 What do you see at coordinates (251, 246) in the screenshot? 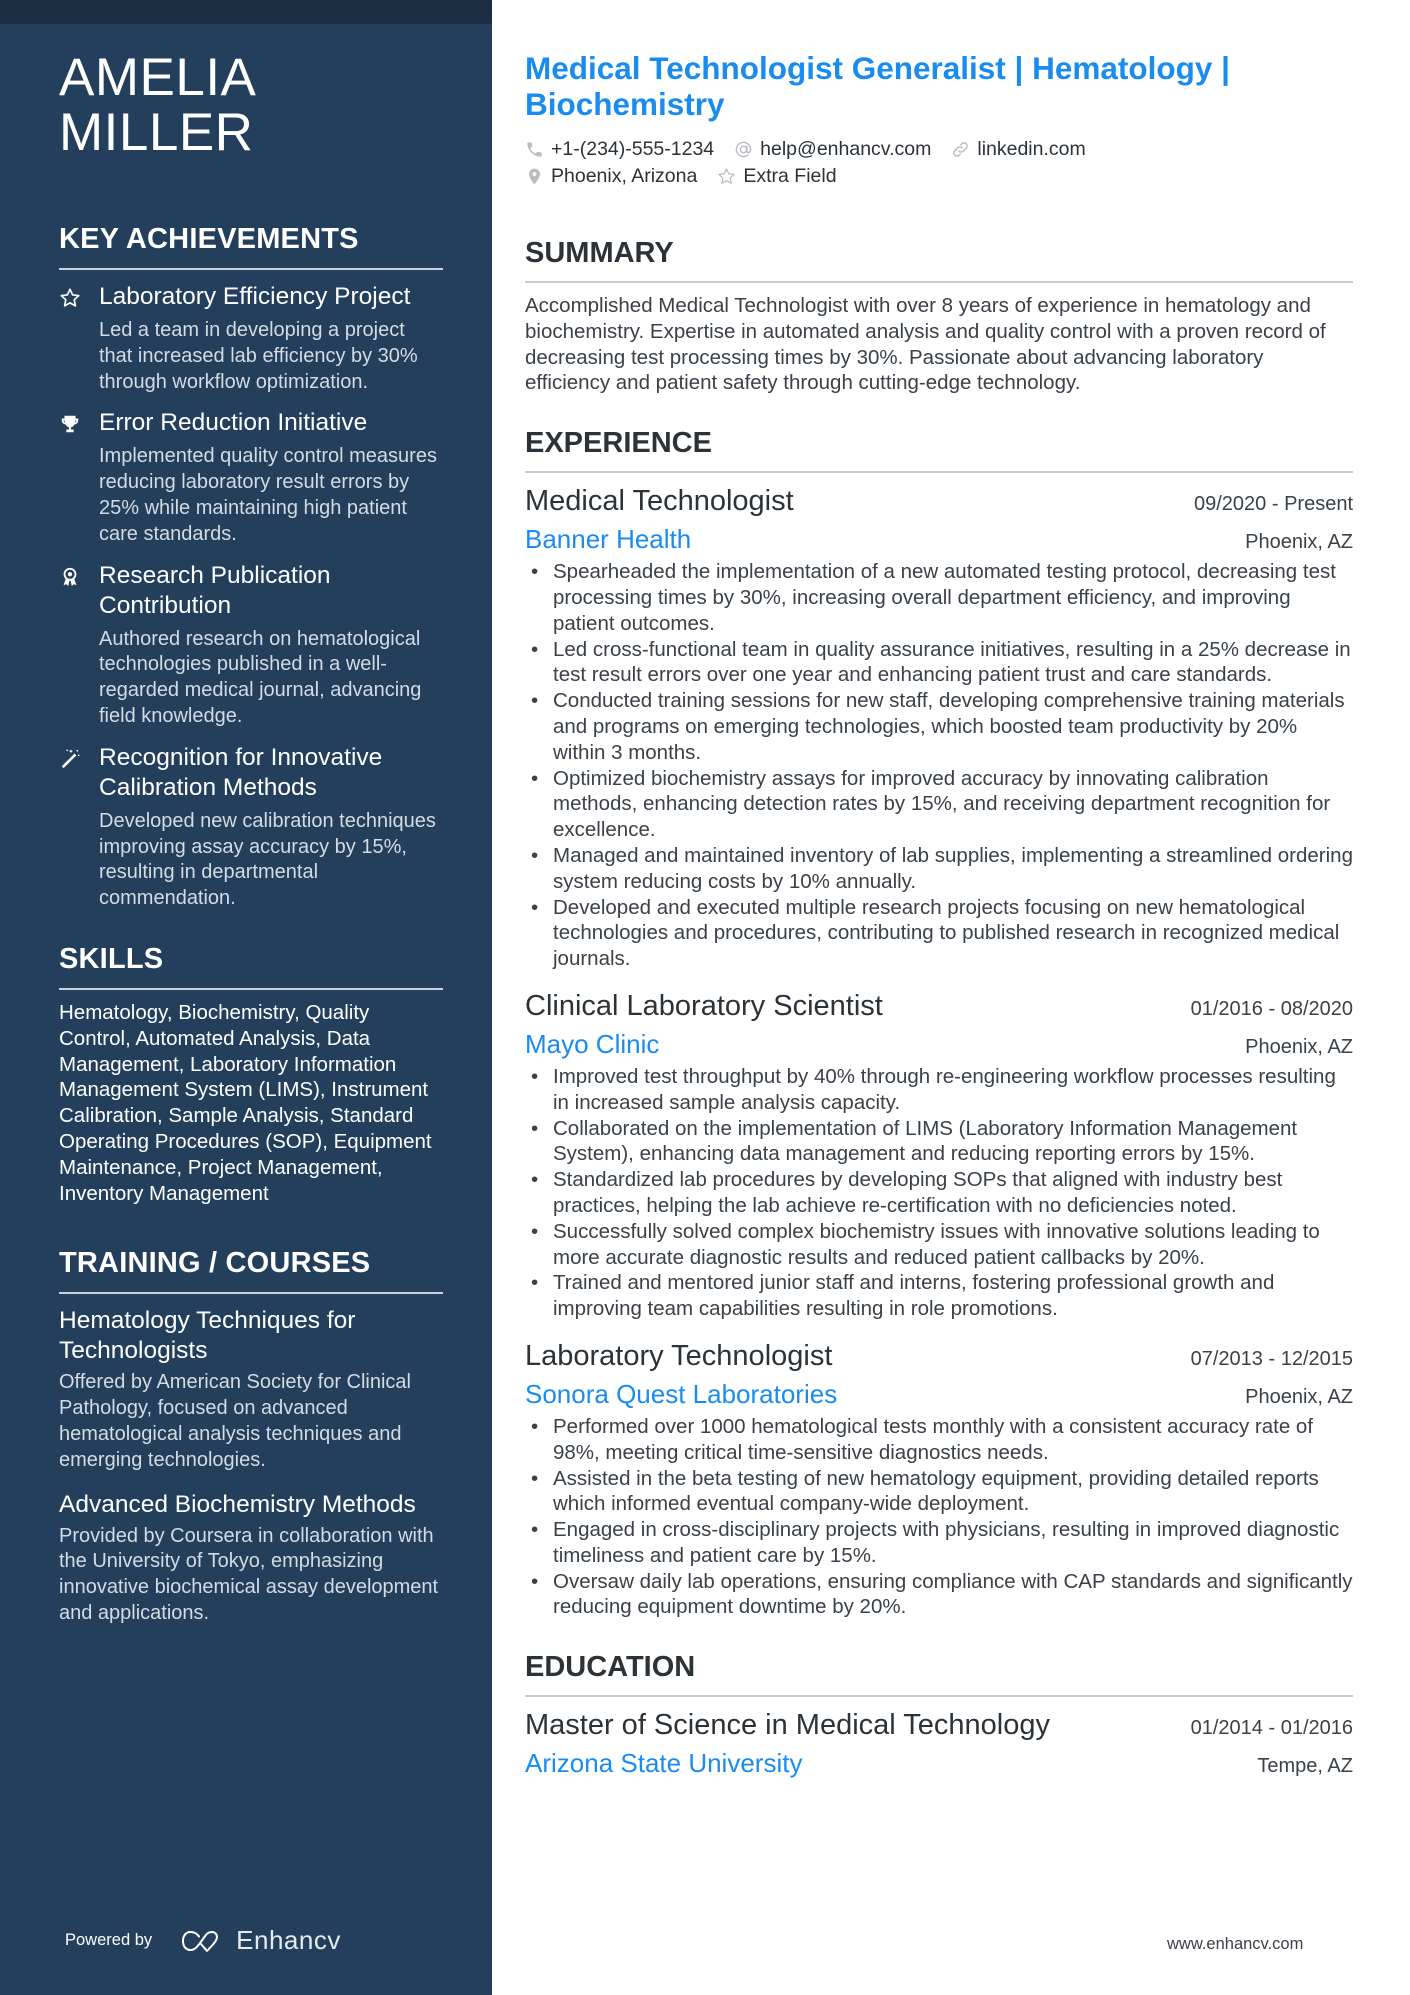
I see `section-title-key-achievements: KEY ACHIEVEMENTS` at bounding box center [251, 246].